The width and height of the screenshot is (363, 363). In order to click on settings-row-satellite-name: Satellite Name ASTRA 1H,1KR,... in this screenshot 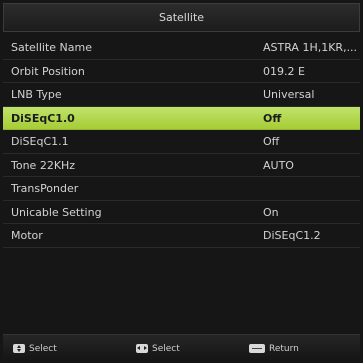, I will do `click(181, 48)`.